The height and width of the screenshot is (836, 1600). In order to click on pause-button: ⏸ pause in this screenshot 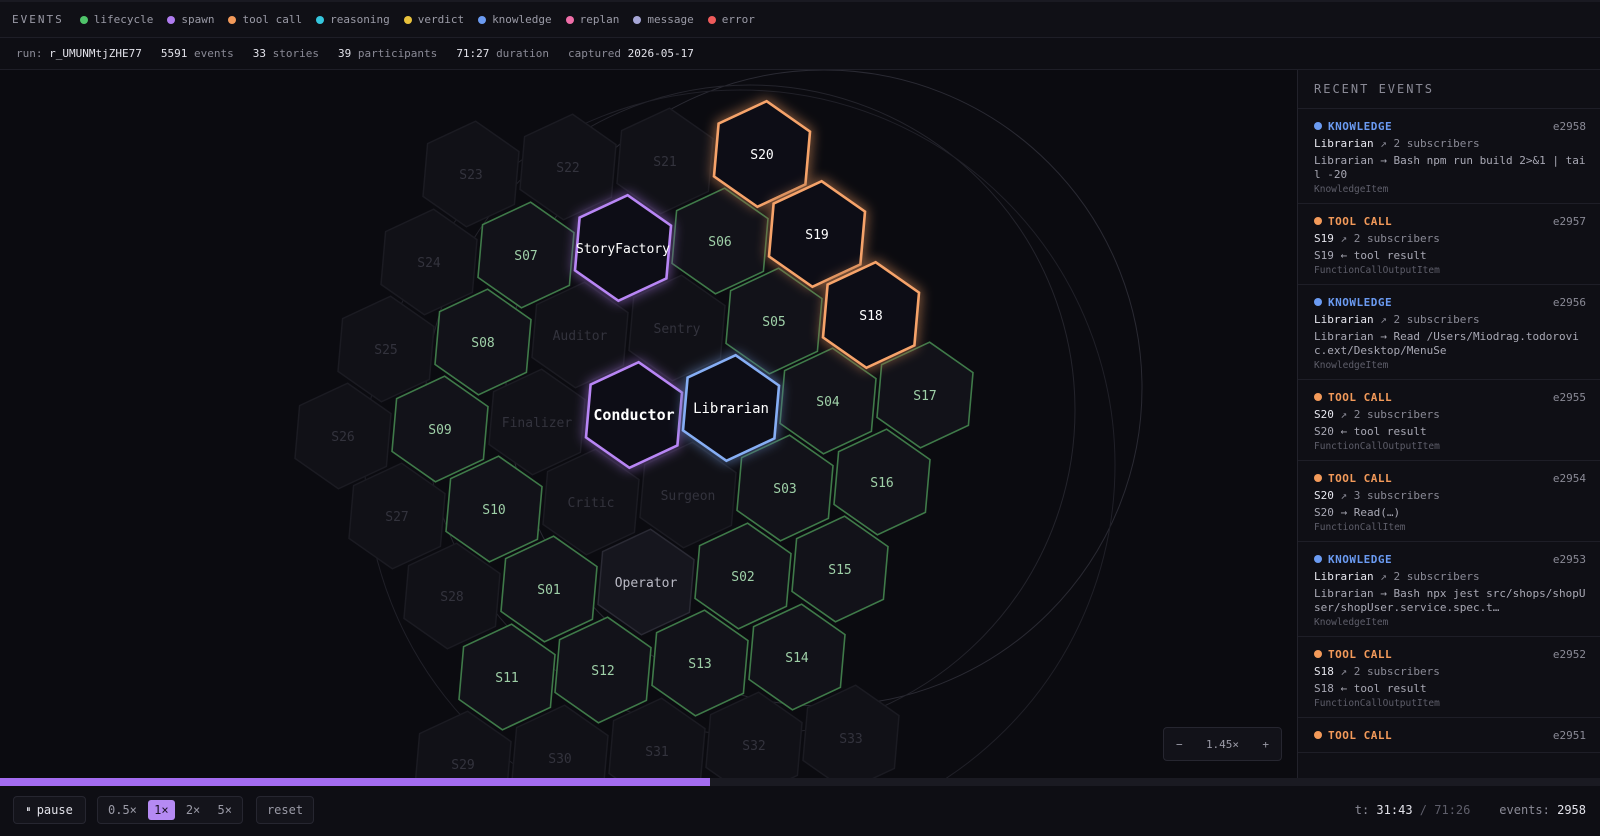, I will do `click(49, 810)`.